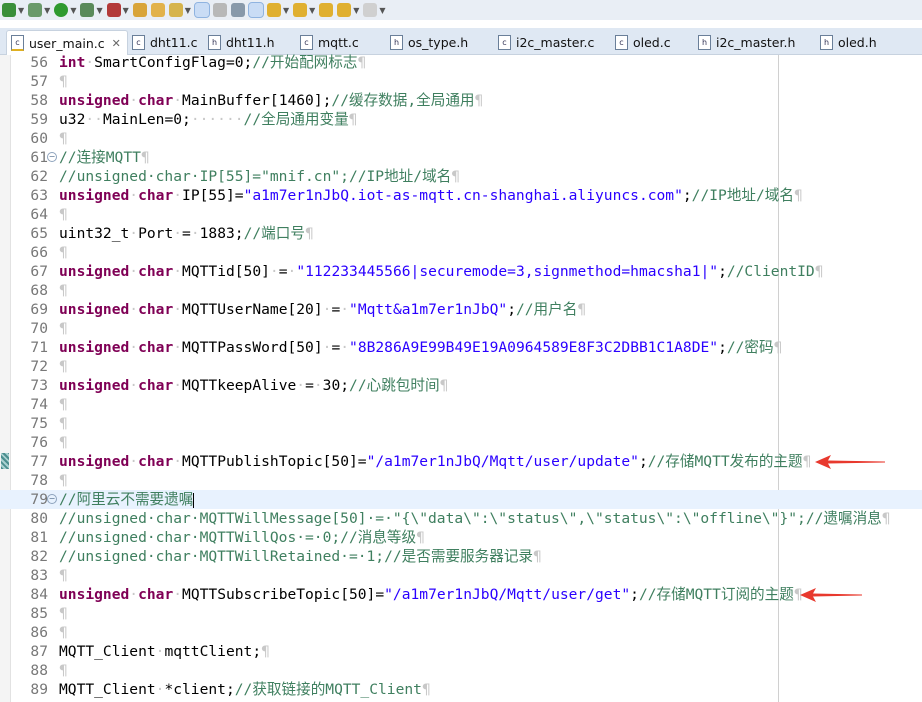 Image resolution: width=922 pixels, height=702 pixels. I want to click on code-line: 68 ¶, so click(461, 290).